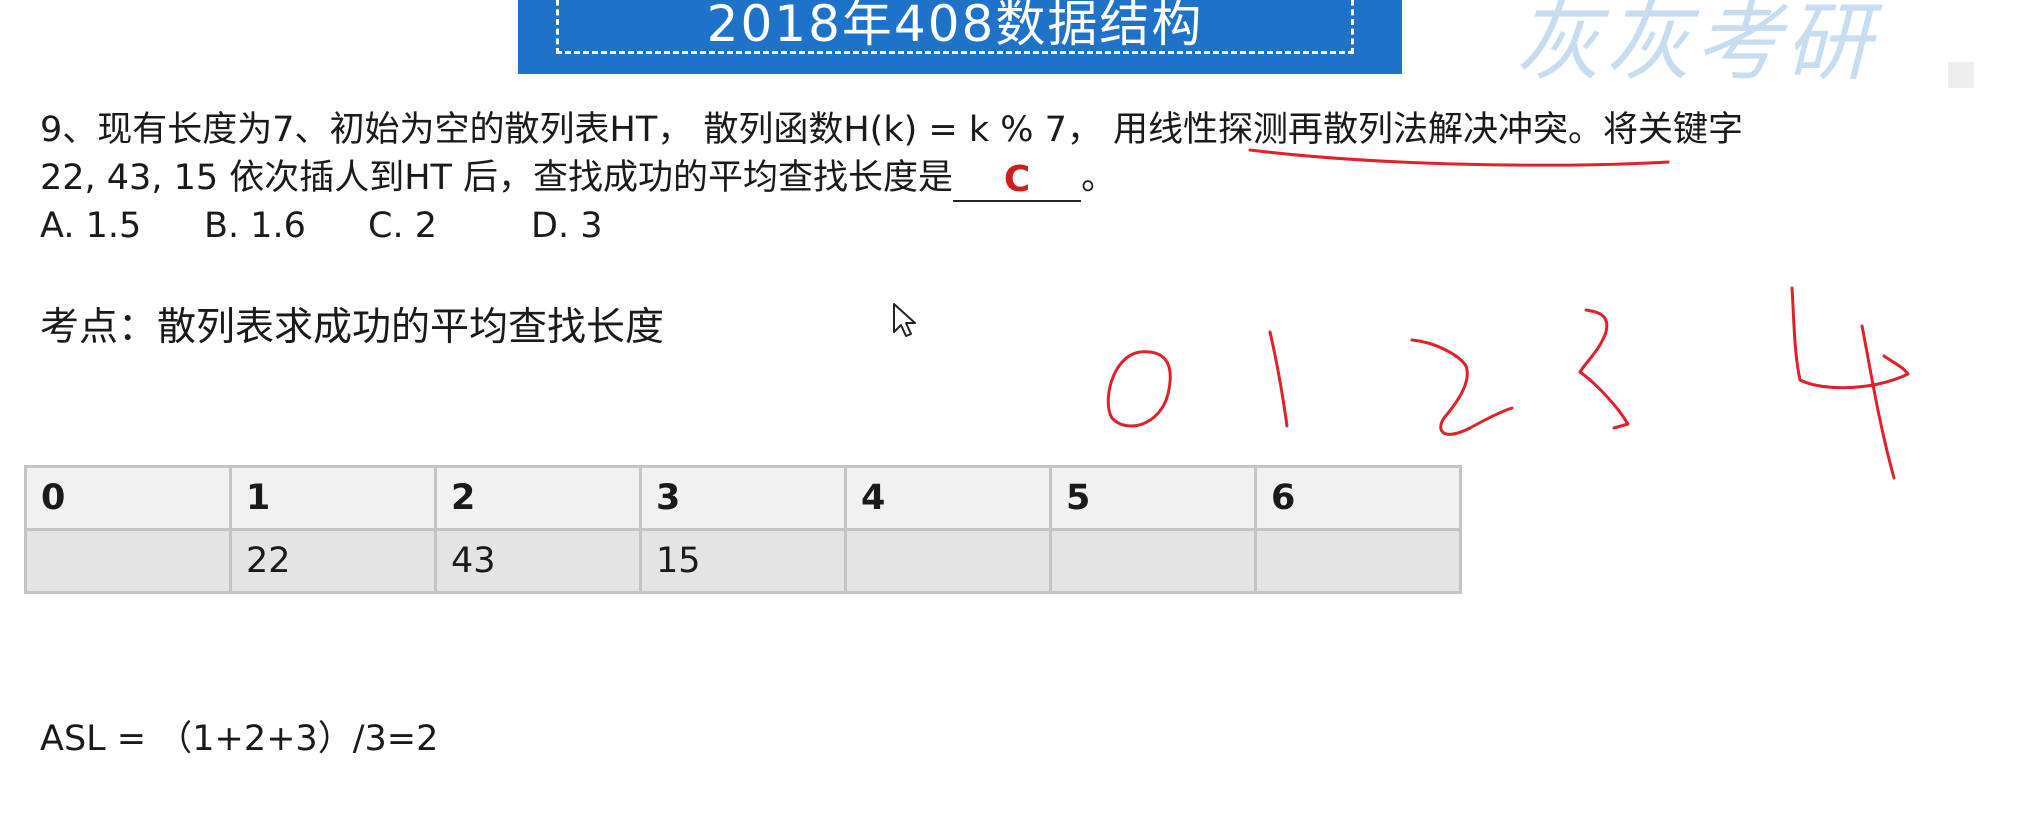  What do you see at coordinates (1459, 157) in the screenshot?
I see `underline-stroke` at bounding box center [1459, 157].